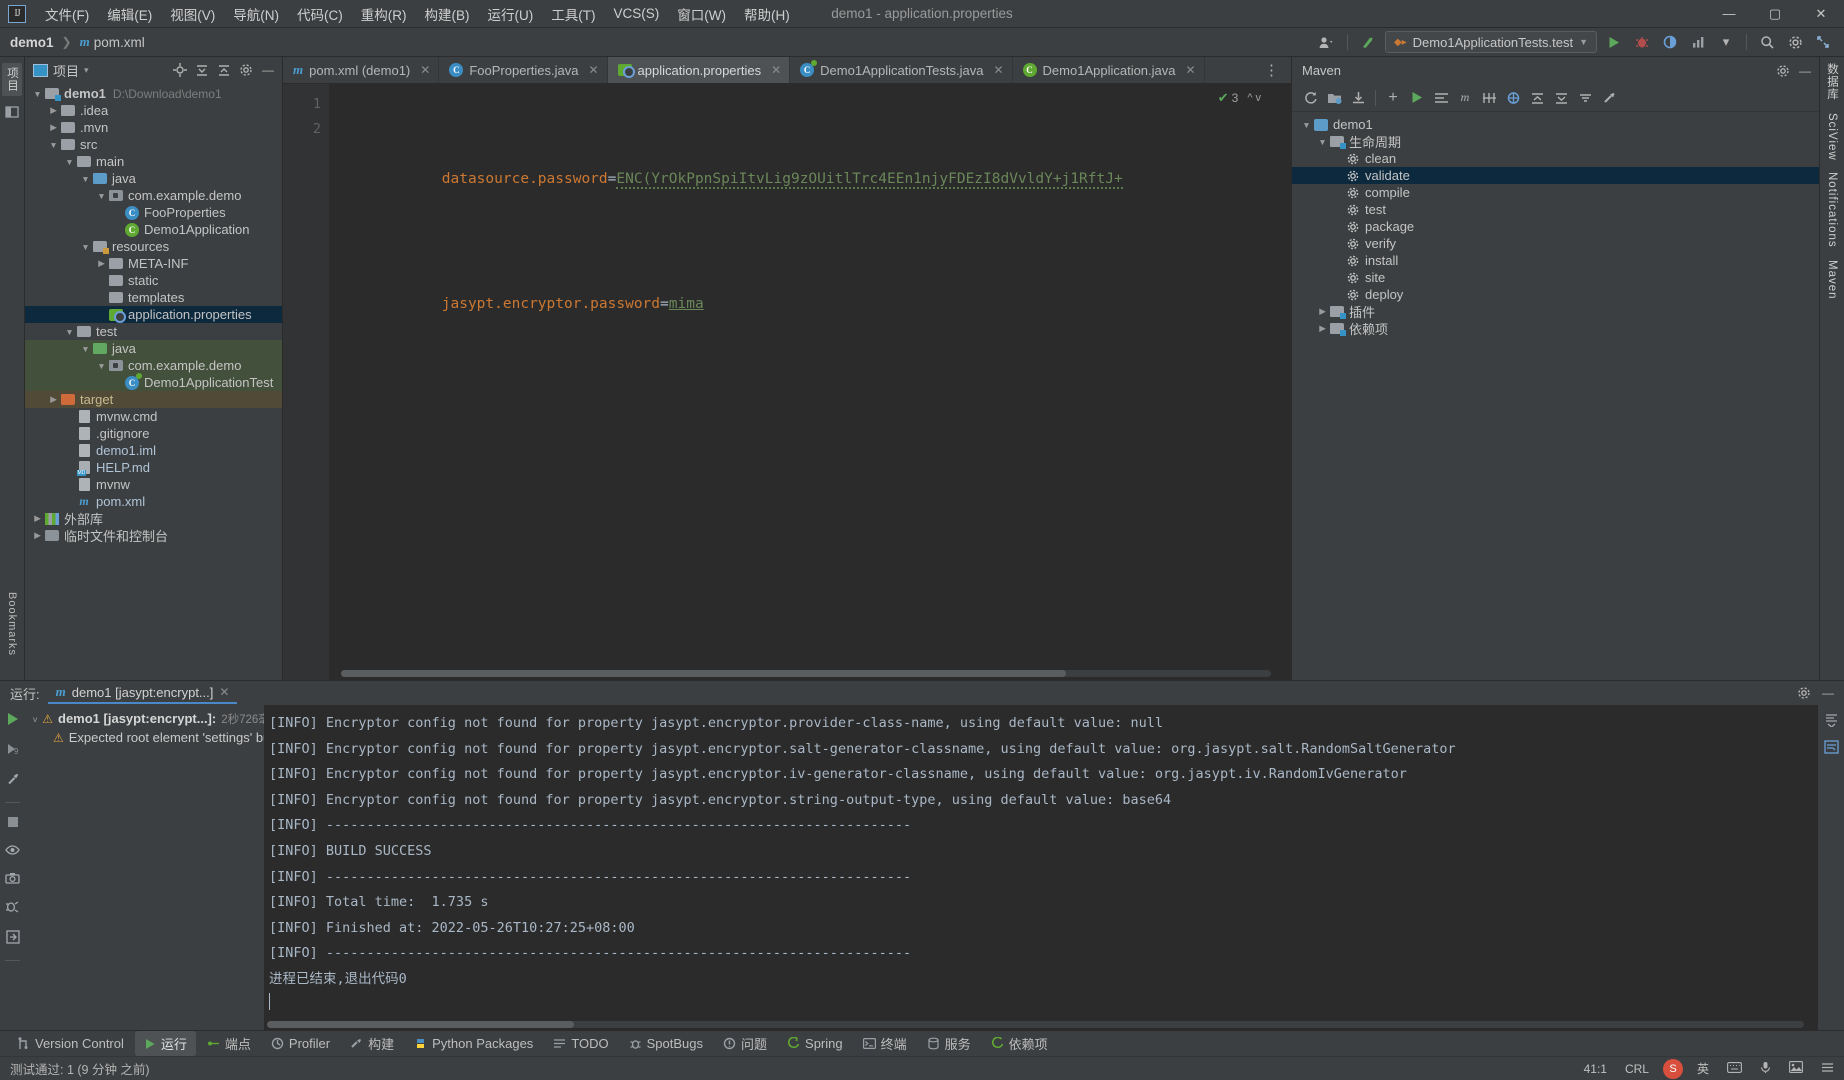 This screenshot has width=1844, height=1080. What do you see at coordinates (192, 14) in the screenshot?
I see `menu-view: 视图(V)` at bounding box center [192, 14].